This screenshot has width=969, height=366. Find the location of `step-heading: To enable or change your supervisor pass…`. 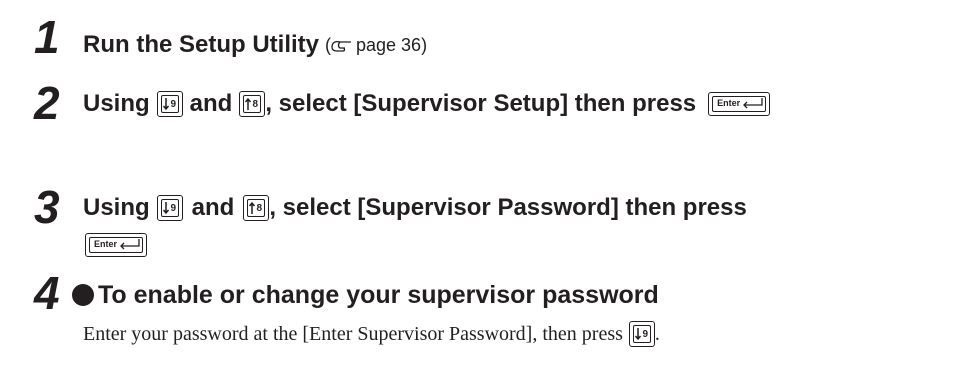

step-heading: To enable or change your supervisor pass… is located at coordinates (365, 295).